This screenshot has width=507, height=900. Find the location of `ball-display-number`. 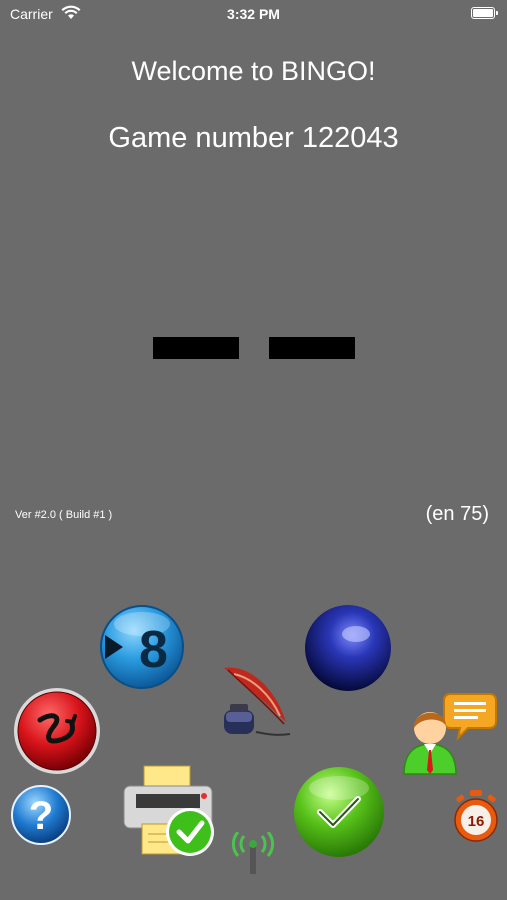

ball-display-number is located at coordinates (312, 348).